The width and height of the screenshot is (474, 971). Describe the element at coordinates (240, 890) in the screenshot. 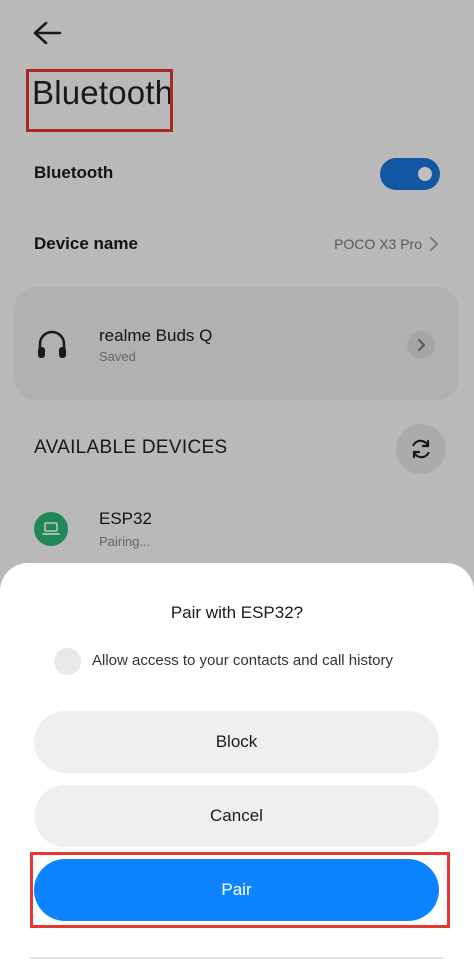

I see `pair-highlight-box` at that location.